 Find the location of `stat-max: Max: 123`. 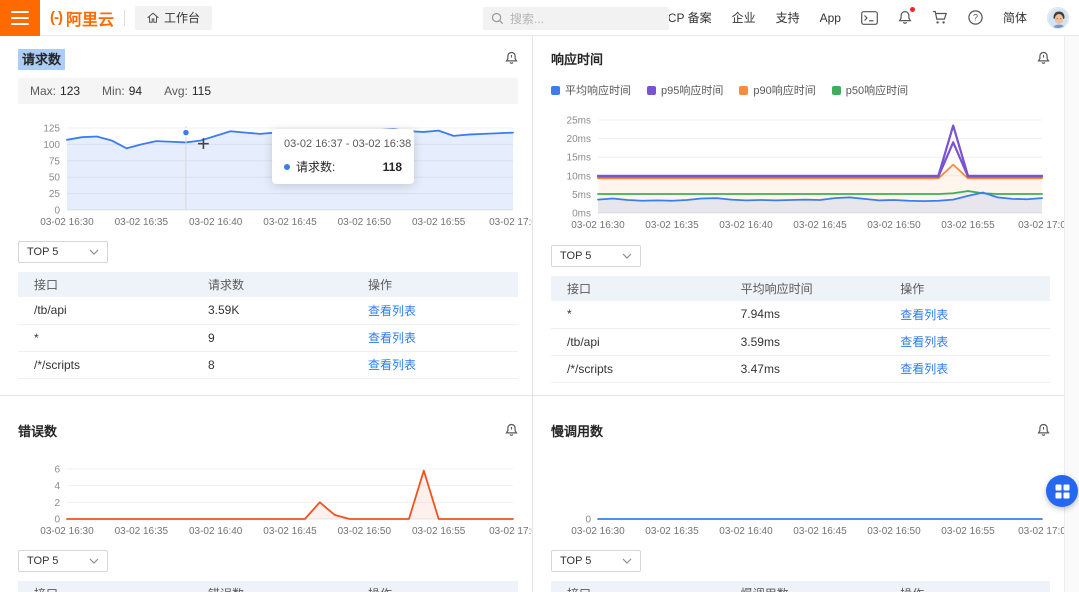

stat-max: Max: 123 is located at coordinates (55, 91).